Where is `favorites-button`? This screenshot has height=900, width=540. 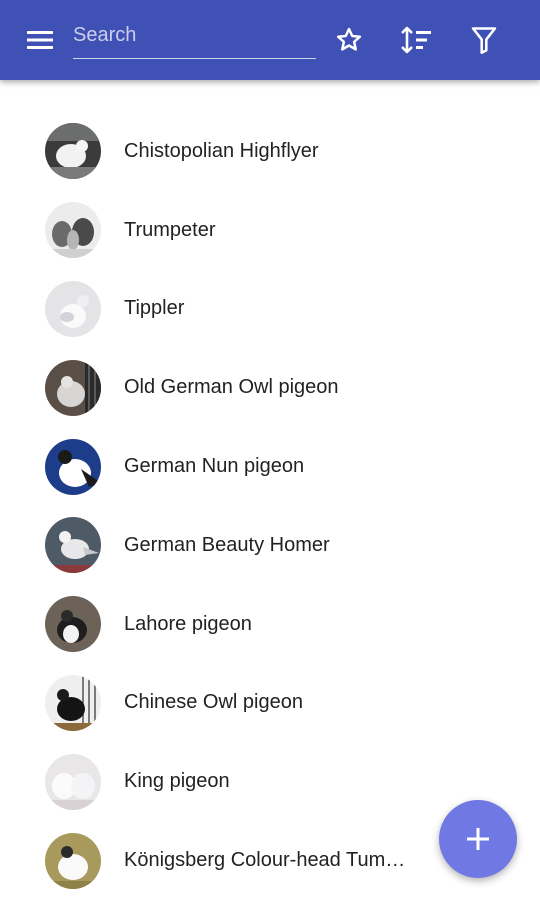 favorites-button is located at coordinates (349, 40).